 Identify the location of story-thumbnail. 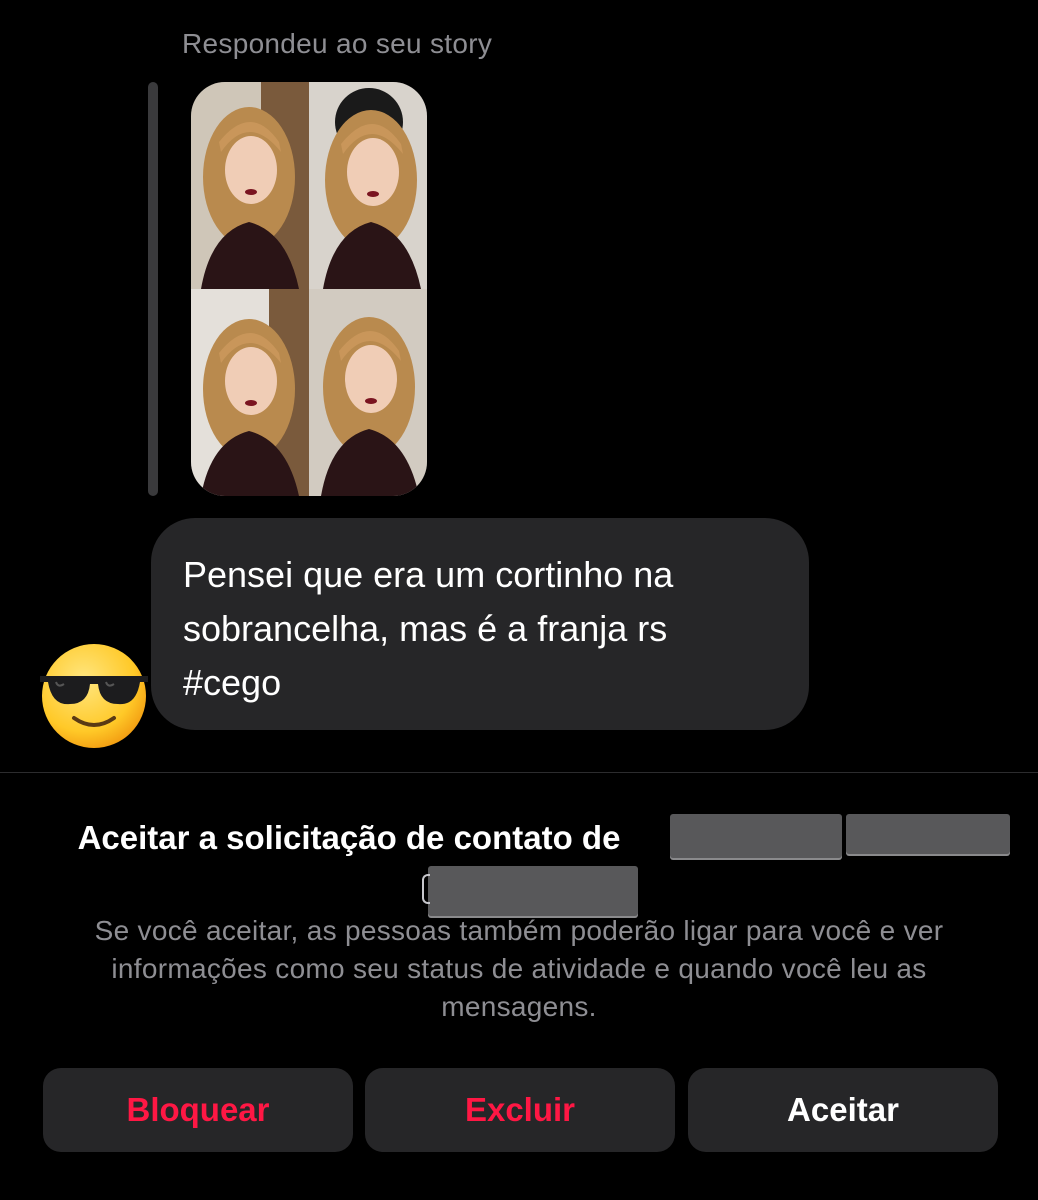
(309, 289).